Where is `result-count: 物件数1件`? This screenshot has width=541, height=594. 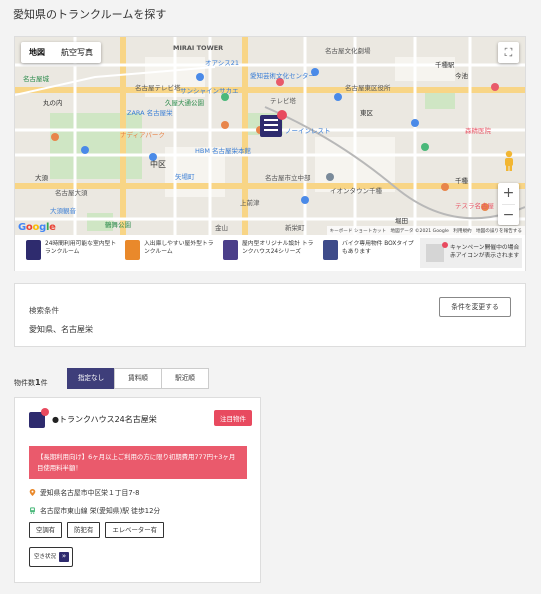
result-count: 物件数1件 is located at coordinates (31, 383).